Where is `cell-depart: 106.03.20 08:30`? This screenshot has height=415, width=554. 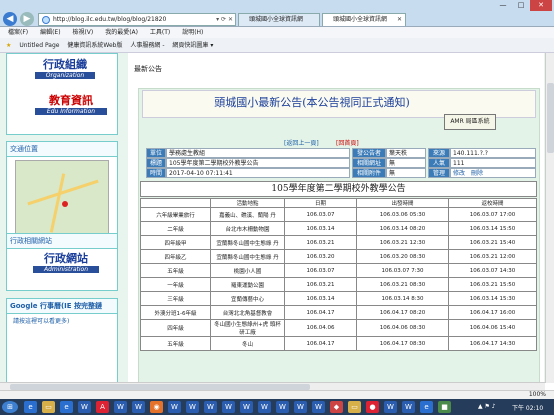 cell-depart: 106.03.20 08:30 is located at coordinates (402, 256).